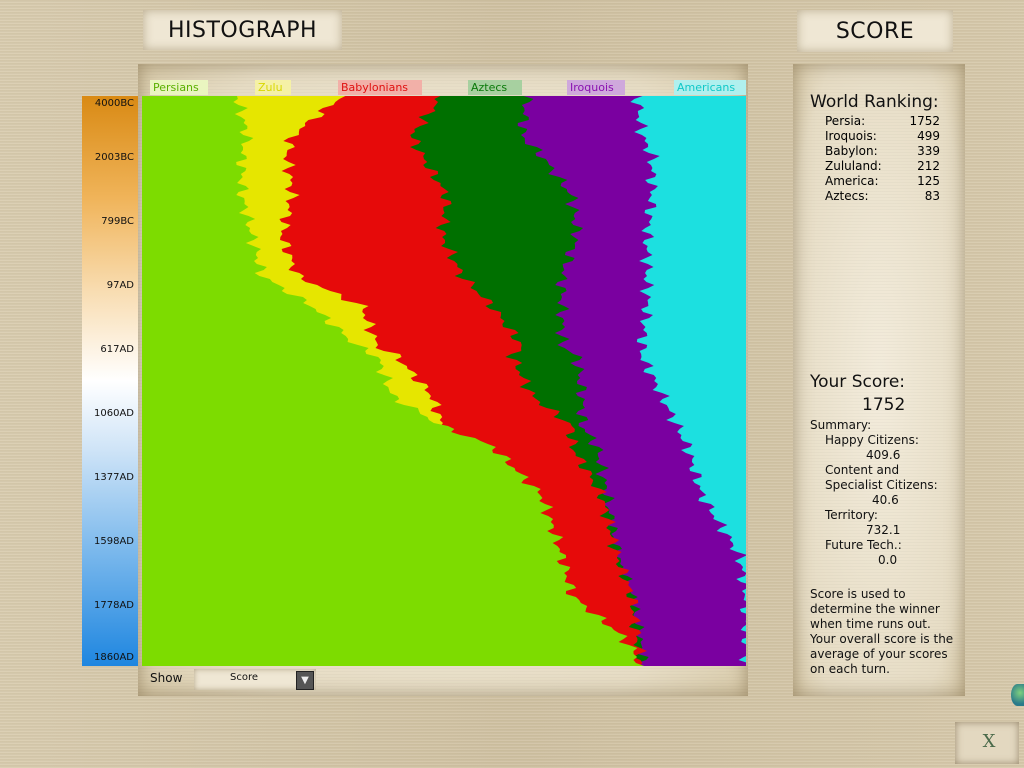 The image size is (1024, 768). What do you see at coordinates (114, 477) in the screenshot?
I see `timeline-label: 1377AD` at bounding box center [114, 477].